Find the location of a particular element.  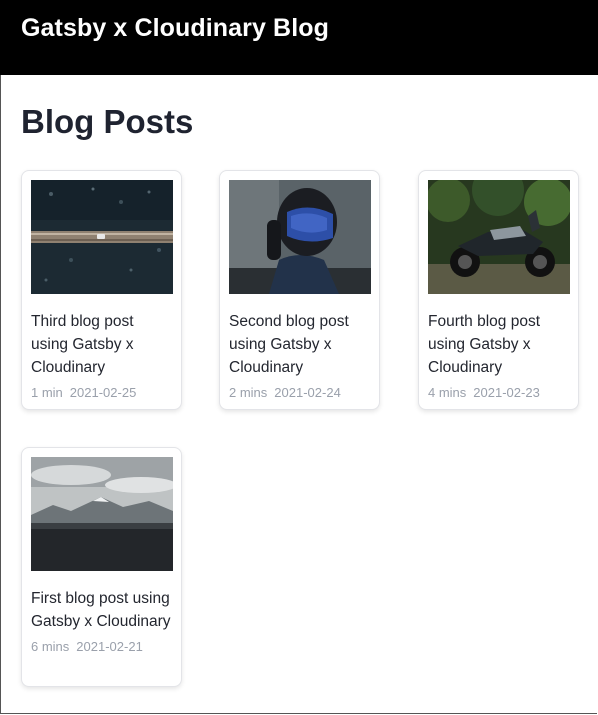

post-date: 2021-02-23 is located at coordinates (506, 392).